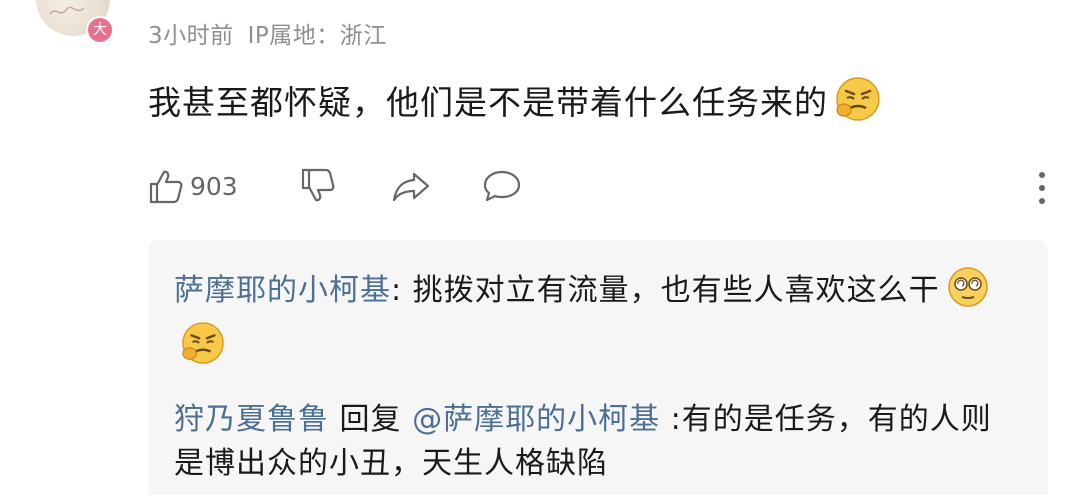  What do you see at coordinates (282, 290) in the screenshot?
I see `reply-author: 萨摩耶的小柯基` at bounding box center [282, 290].